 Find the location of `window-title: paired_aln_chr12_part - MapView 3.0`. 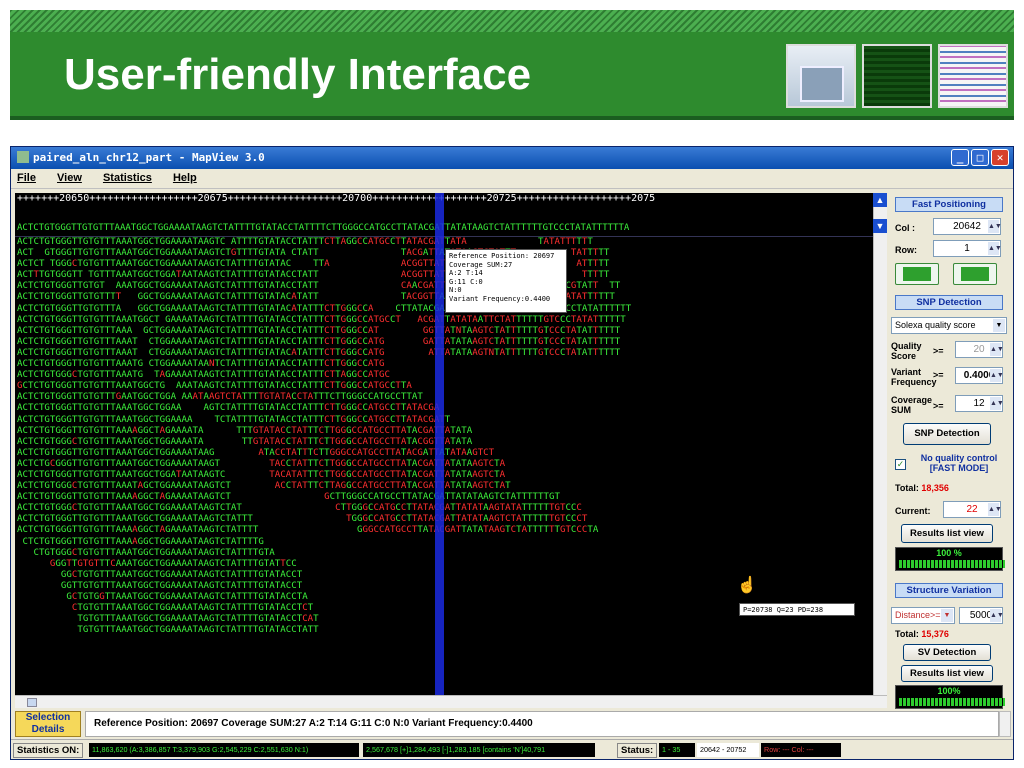

window-title: paired_aln_chr12_part - MapView 3.0 is located at coordinates (149, 157).